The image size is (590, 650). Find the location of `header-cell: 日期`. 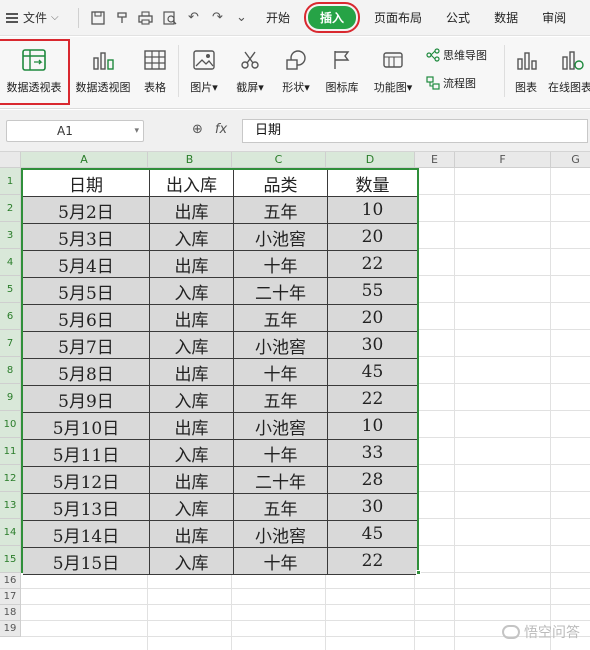

header-cell: 日期 is located at coordinates (86, 183).